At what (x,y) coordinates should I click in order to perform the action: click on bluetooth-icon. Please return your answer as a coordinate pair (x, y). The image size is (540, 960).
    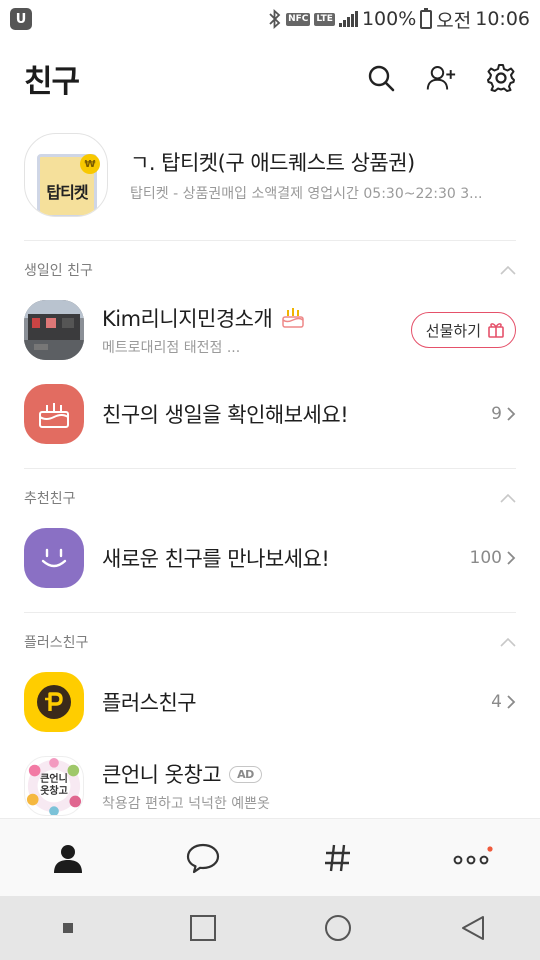
    Looking at the image, I should click on (275, 19).